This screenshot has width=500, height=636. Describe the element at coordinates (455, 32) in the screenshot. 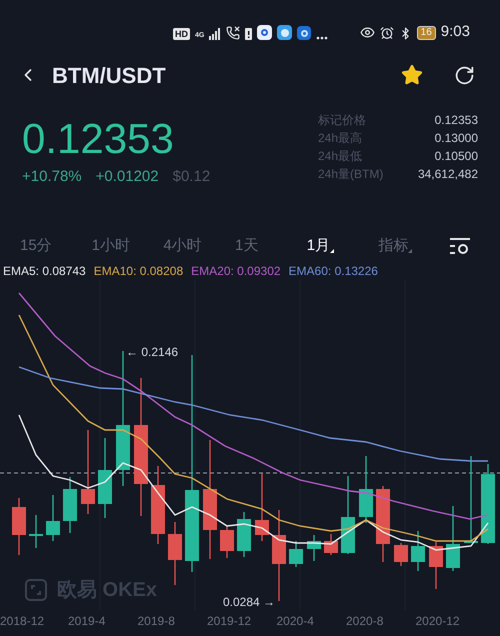

I see `clock-time: 9:03` at that location.